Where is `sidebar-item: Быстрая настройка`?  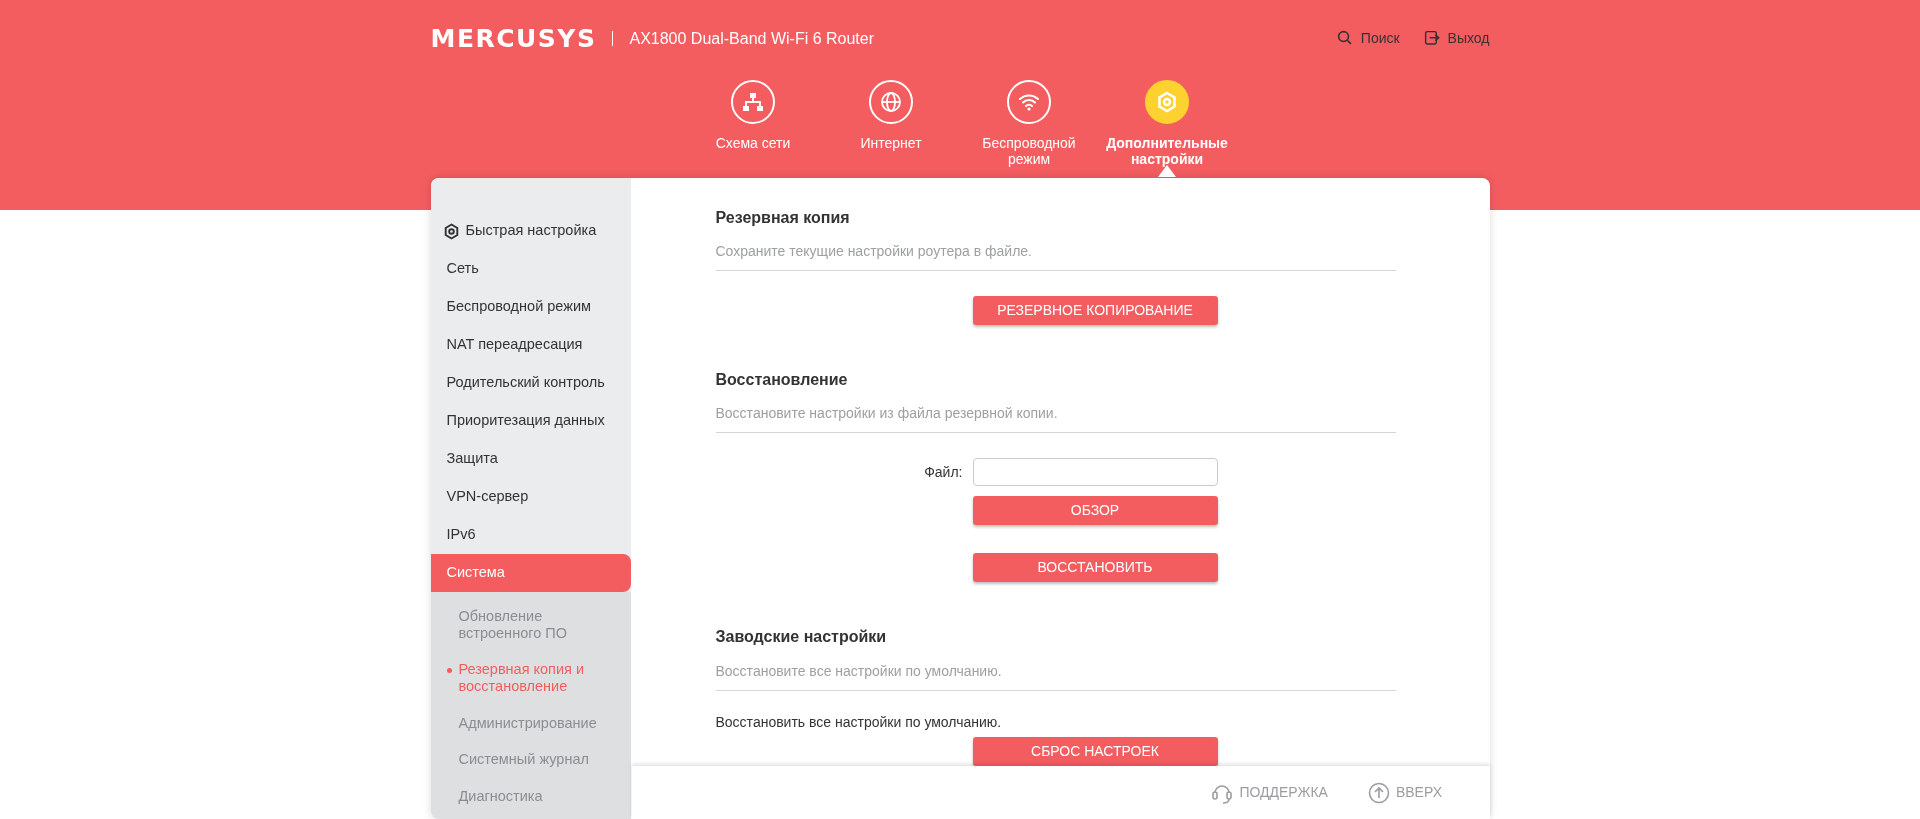
sidebar-item: Быстрая настройка is located at coordinates (530, 231).